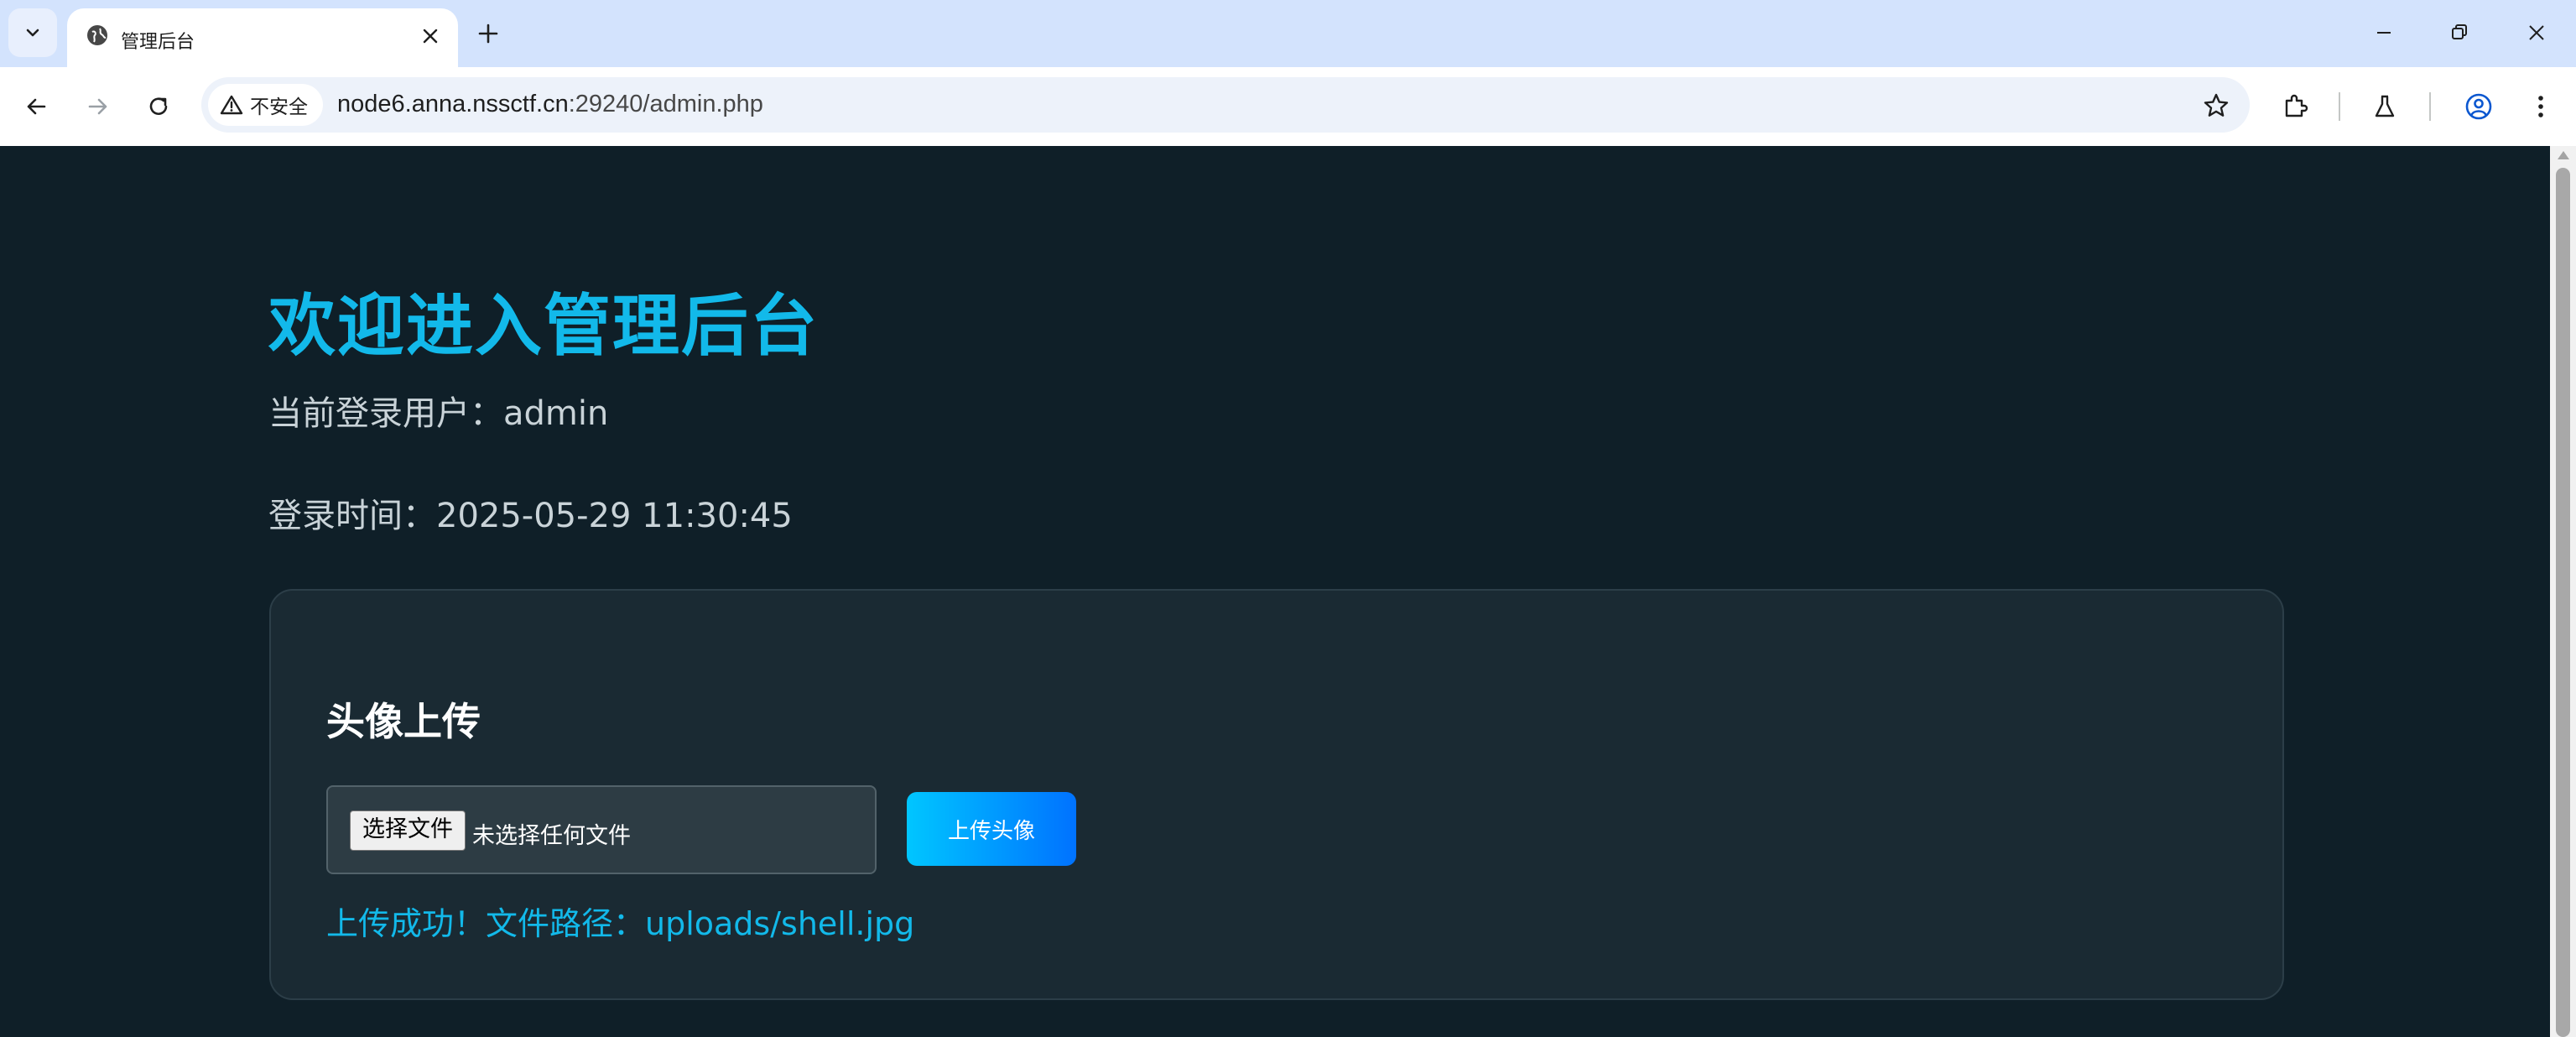 The width and height of the screenshot is (2576, 1037). Describe the element at coordinates (551, 836) in the screenshot. I see `file-status-text: 未选择任何文件` at that location.